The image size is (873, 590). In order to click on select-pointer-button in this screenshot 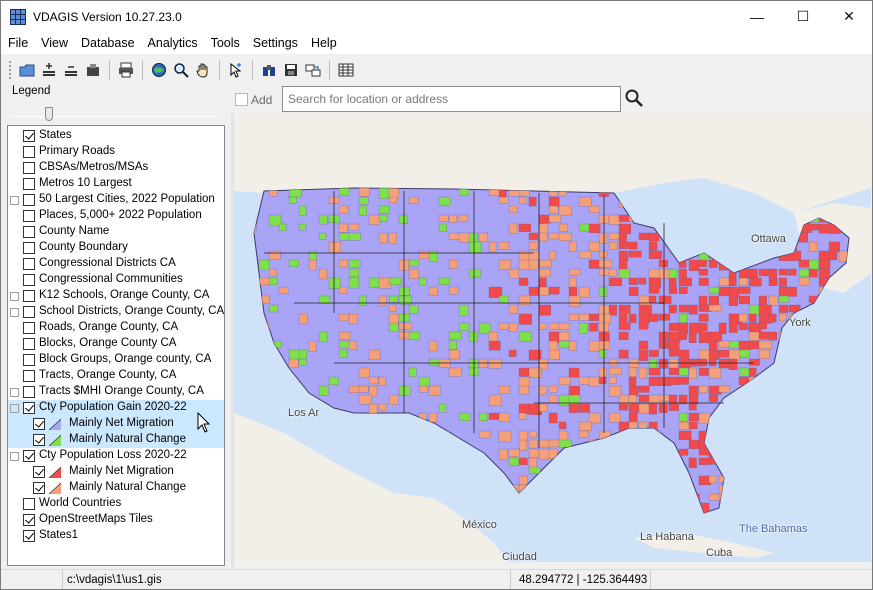, I will do `click(236, 70)`.